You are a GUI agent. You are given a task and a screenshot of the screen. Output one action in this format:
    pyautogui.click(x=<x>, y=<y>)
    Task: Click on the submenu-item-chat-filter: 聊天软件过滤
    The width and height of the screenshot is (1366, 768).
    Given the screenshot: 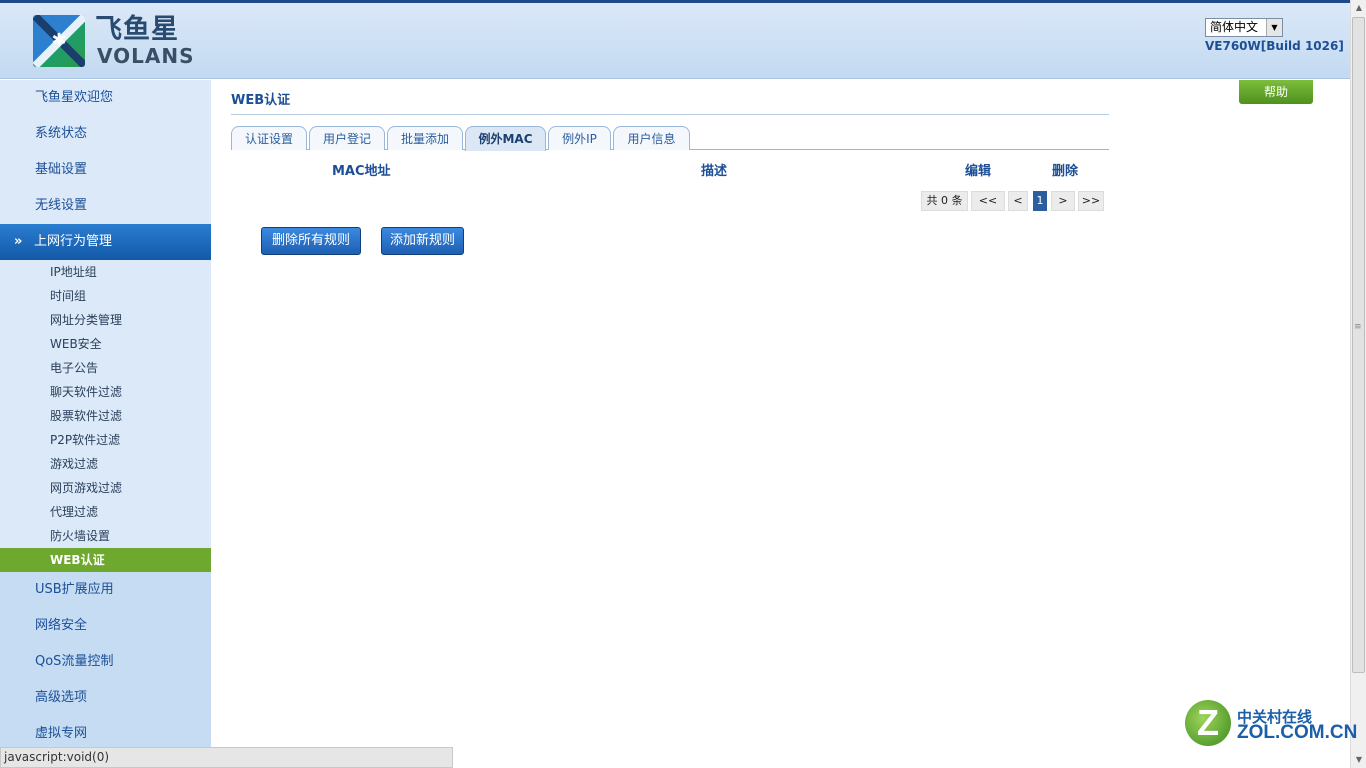 What is the action you would take?
    pyautogui.click(x=105, y=392)
    